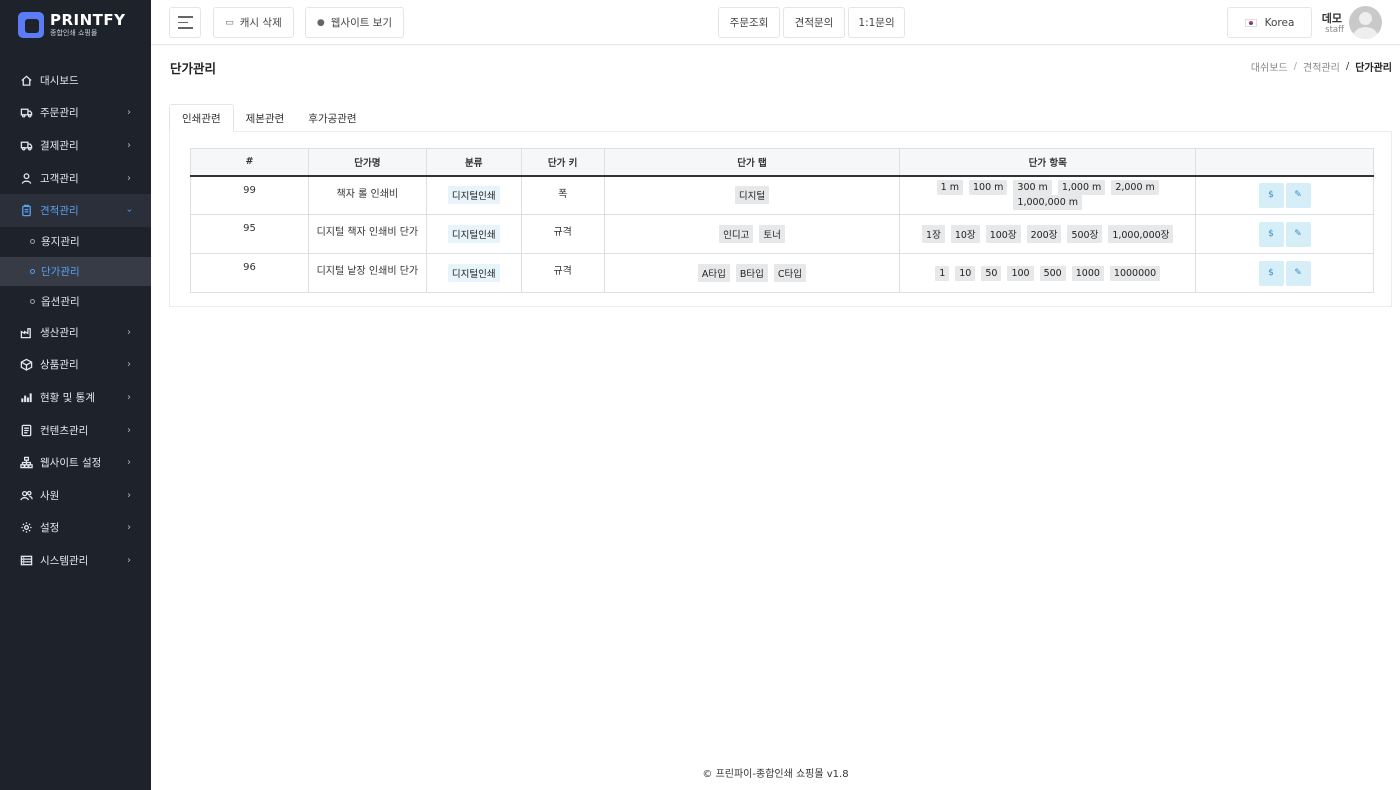  What do you see at coordinates (75, 430) in the screenshot?
I see `sidebar-item-9: 컨텐츠관리 ›` at bounding box center [75, 430].